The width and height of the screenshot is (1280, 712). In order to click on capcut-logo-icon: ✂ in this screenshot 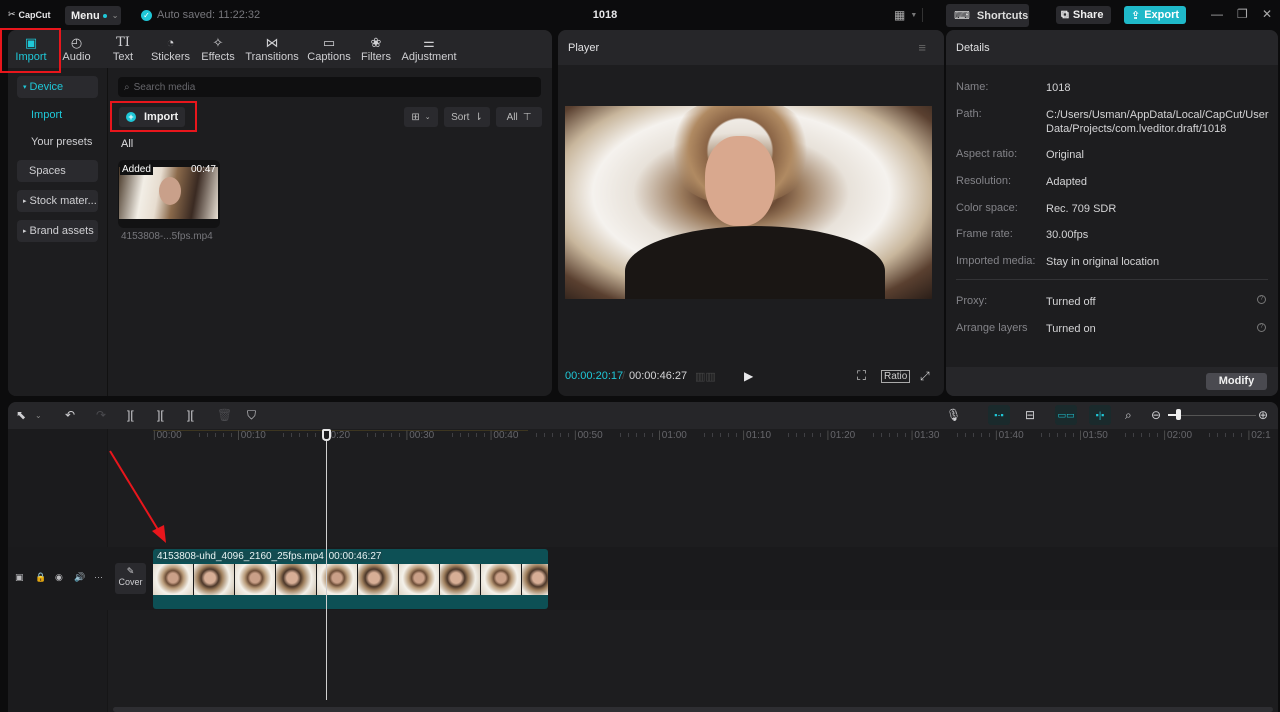, I will do `click(12, 14)`.